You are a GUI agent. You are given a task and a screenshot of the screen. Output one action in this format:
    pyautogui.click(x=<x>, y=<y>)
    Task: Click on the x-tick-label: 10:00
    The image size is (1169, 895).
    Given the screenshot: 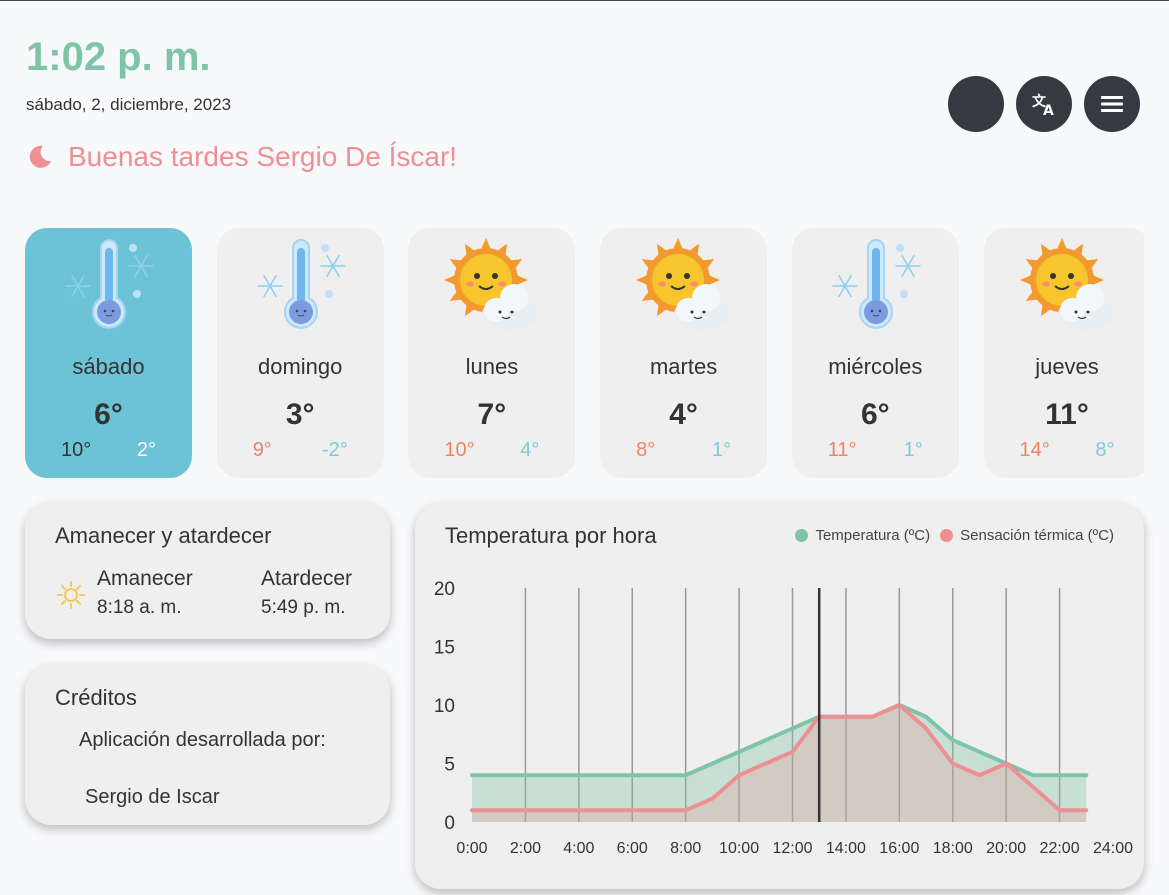 What is the action you would take?
    pyautogui.click(x=739, y=848)
    